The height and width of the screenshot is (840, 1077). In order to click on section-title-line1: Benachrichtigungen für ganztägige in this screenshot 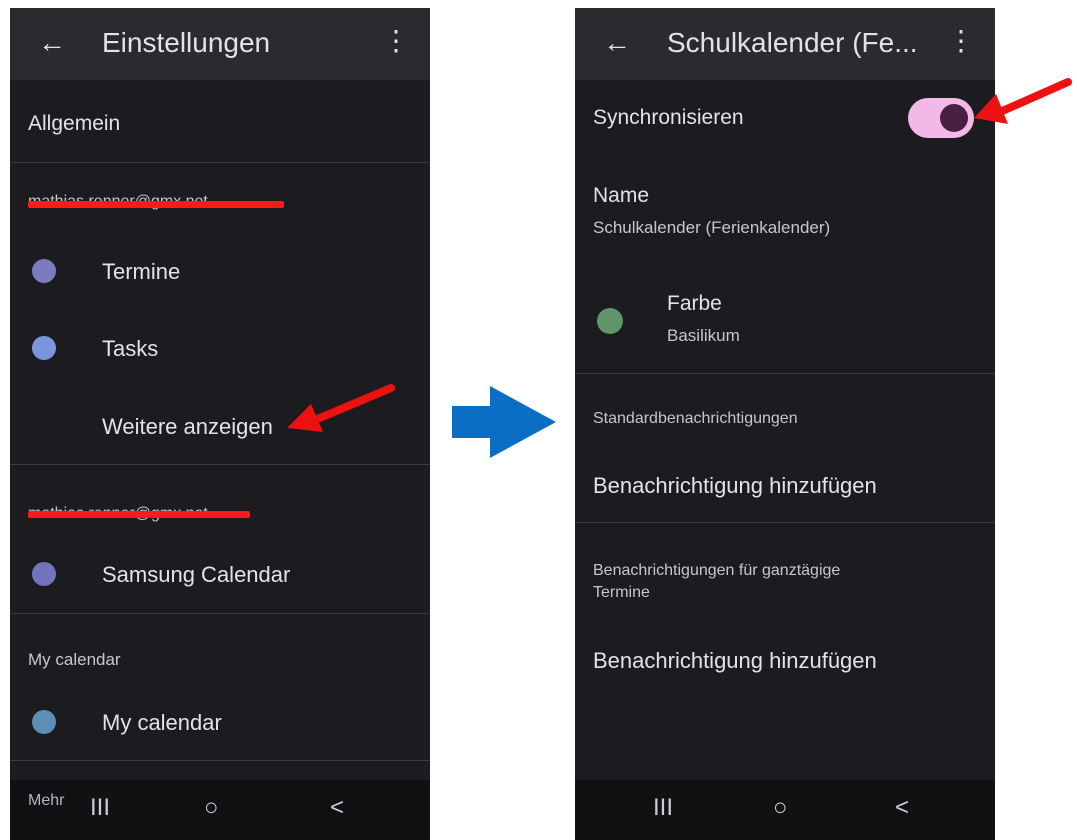, I will do `click(717, 570)`.